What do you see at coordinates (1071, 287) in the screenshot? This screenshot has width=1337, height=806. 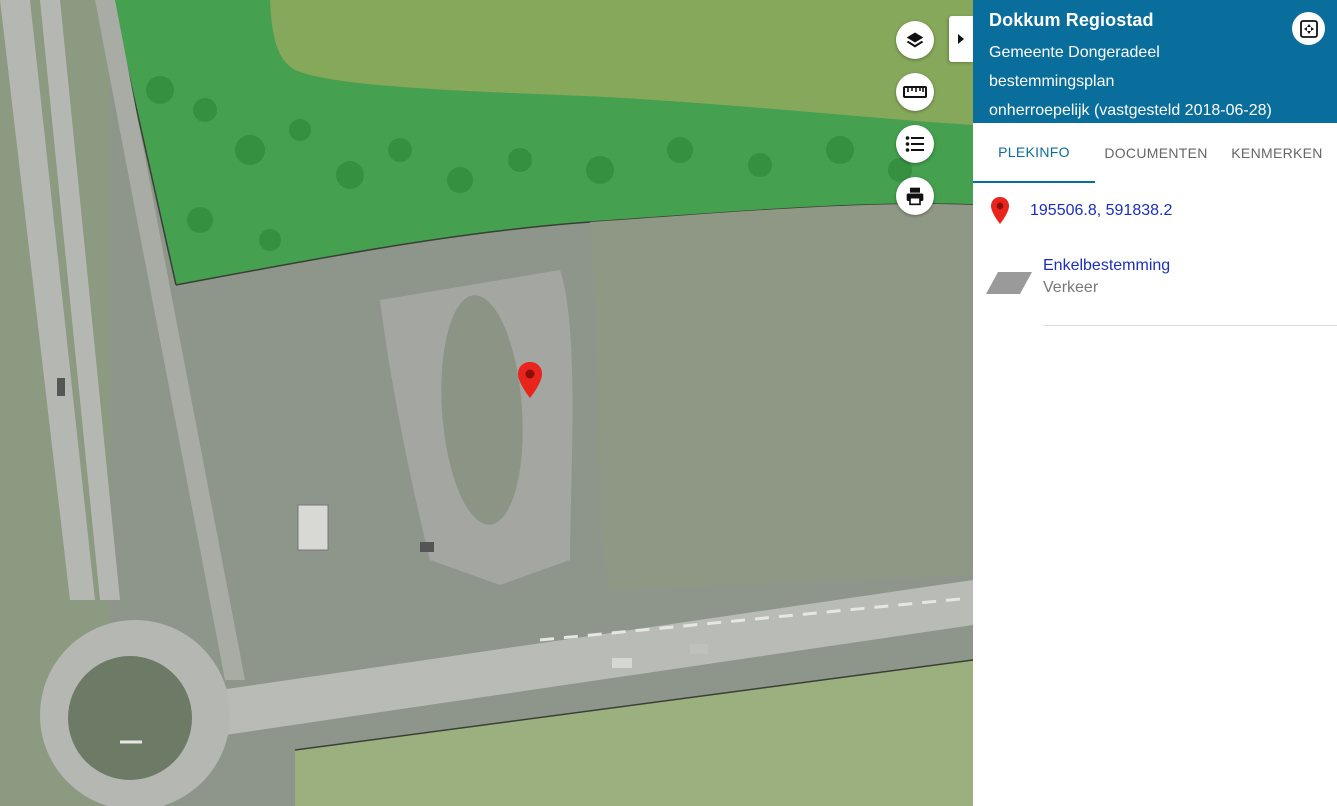 I see `bestemming-value: Verkeer` at bounding box center [1071, 287].